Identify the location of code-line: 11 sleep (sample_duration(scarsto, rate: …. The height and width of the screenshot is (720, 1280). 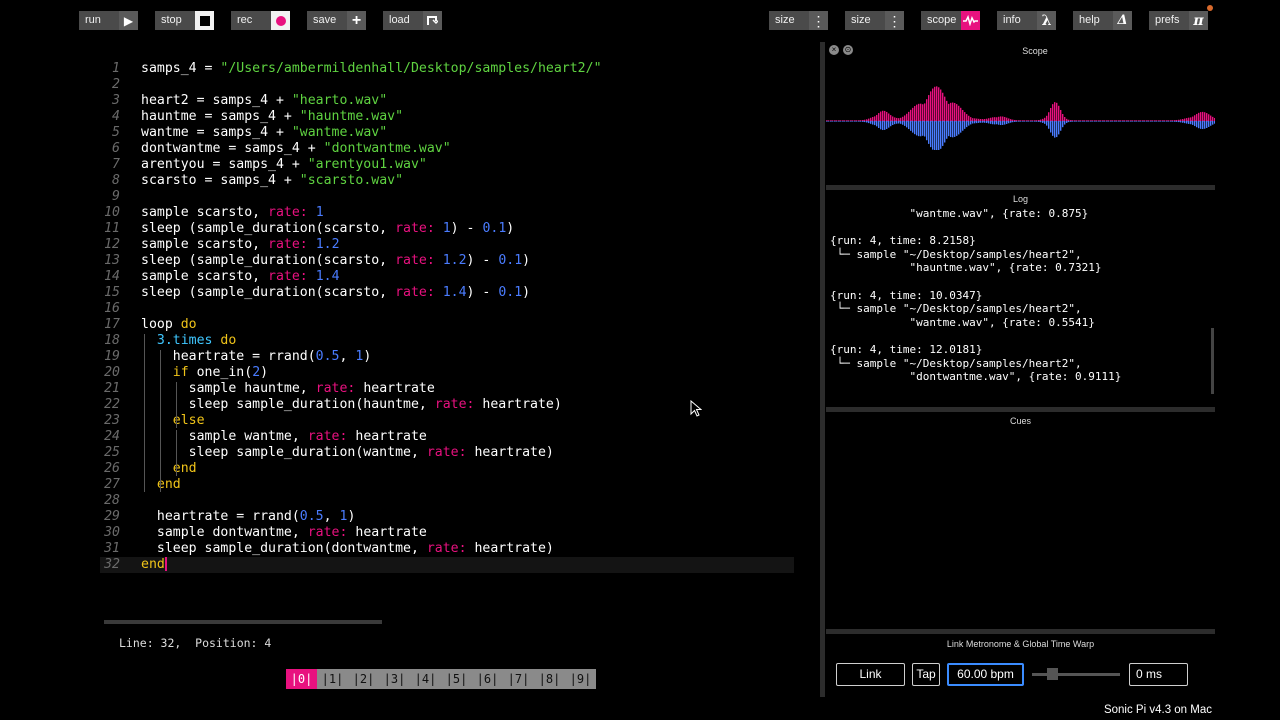
(447, 229).